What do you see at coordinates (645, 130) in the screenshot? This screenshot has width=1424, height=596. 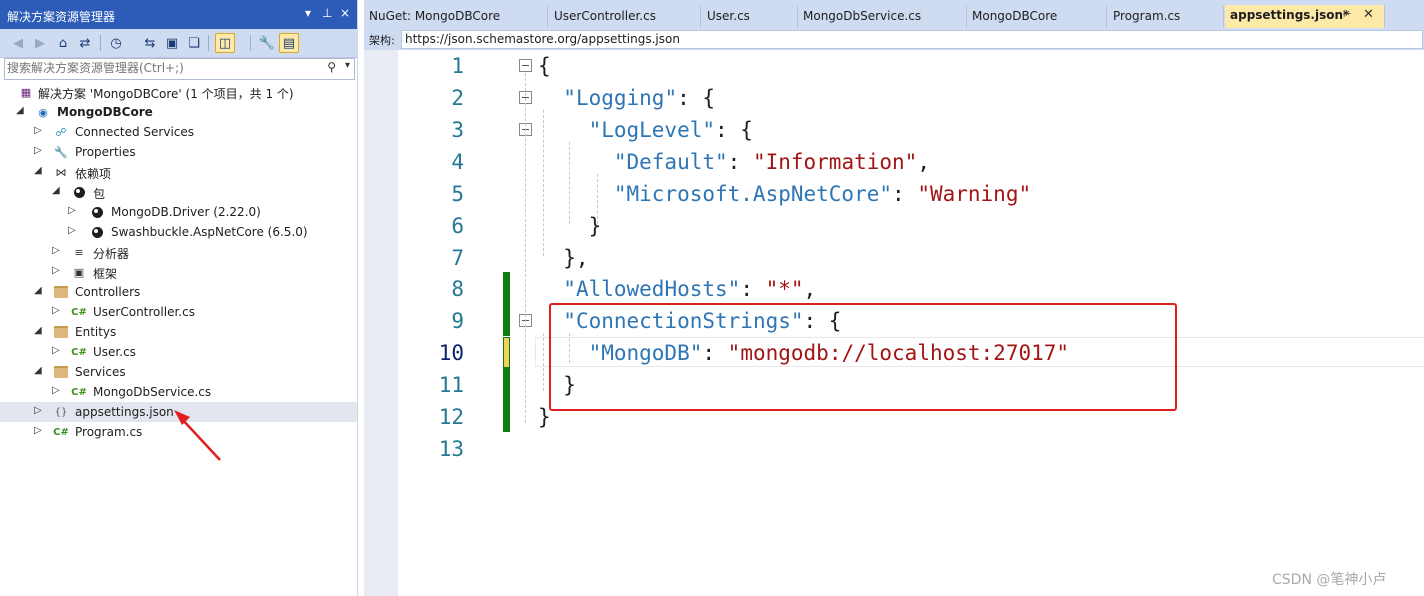 I see `code-line: "LogLevel": {` at bounding box center [645, 130].